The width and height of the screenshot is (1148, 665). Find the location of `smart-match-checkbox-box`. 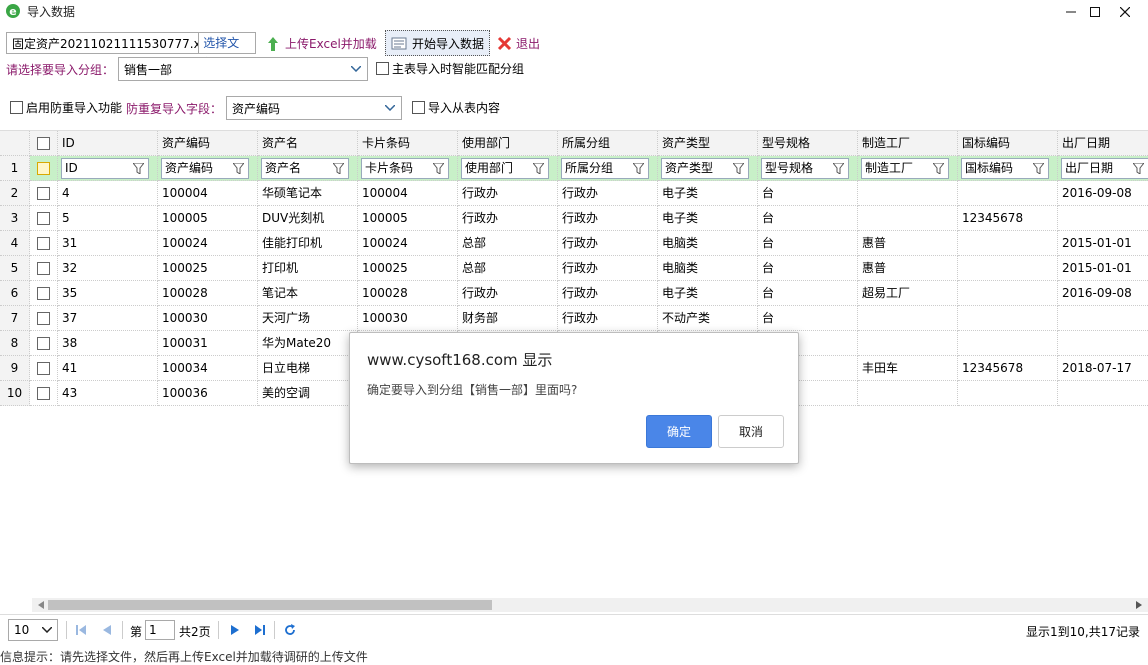

smart-match-checkbox-box is located at coordinates (382, 68).